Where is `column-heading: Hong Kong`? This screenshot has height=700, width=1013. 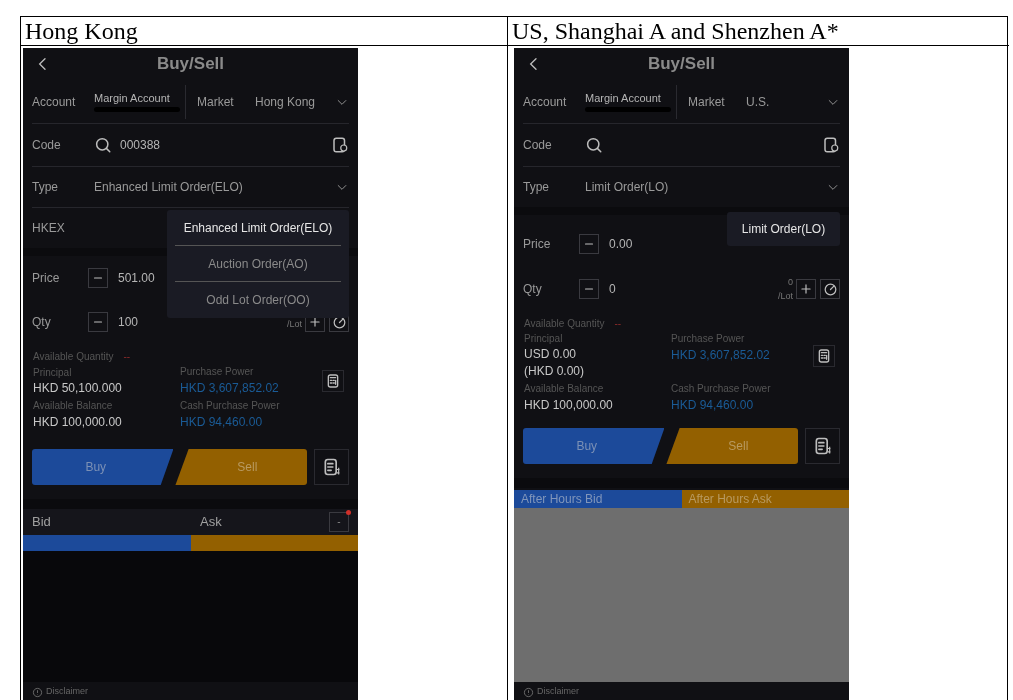
column-heading: Hong Kong is located at coordinates (264, 31).